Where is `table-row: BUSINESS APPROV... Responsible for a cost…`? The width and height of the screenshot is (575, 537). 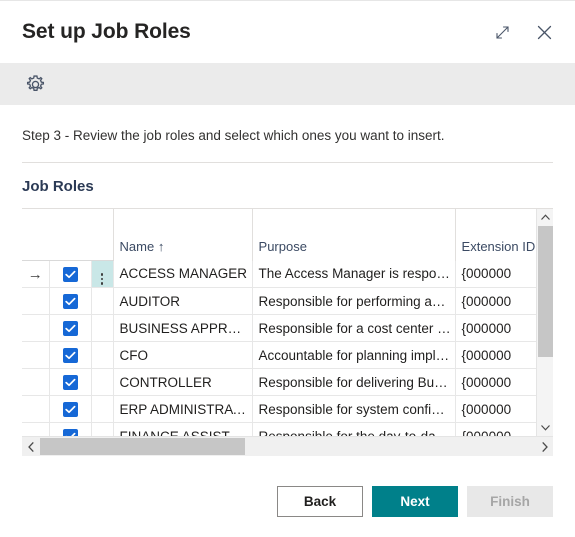 table-row: BUSINESS APPROV... Responsible for a cost… is located at coordinates (287, 328).